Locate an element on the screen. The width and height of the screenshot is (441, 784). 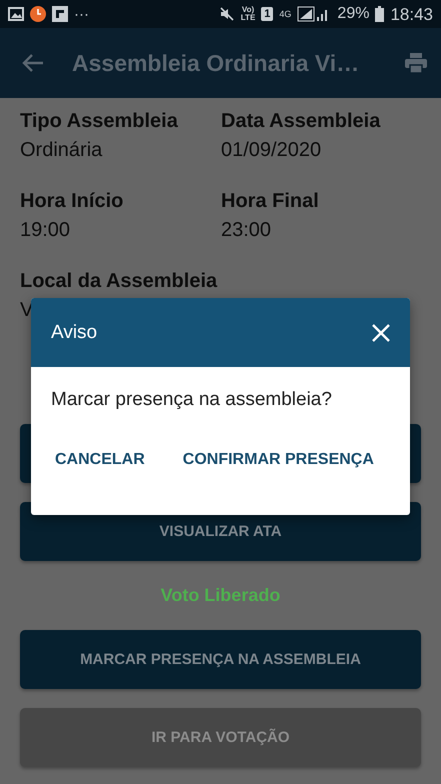
dialog-action-button: CANCELAR is located at coordinates (100, 460).